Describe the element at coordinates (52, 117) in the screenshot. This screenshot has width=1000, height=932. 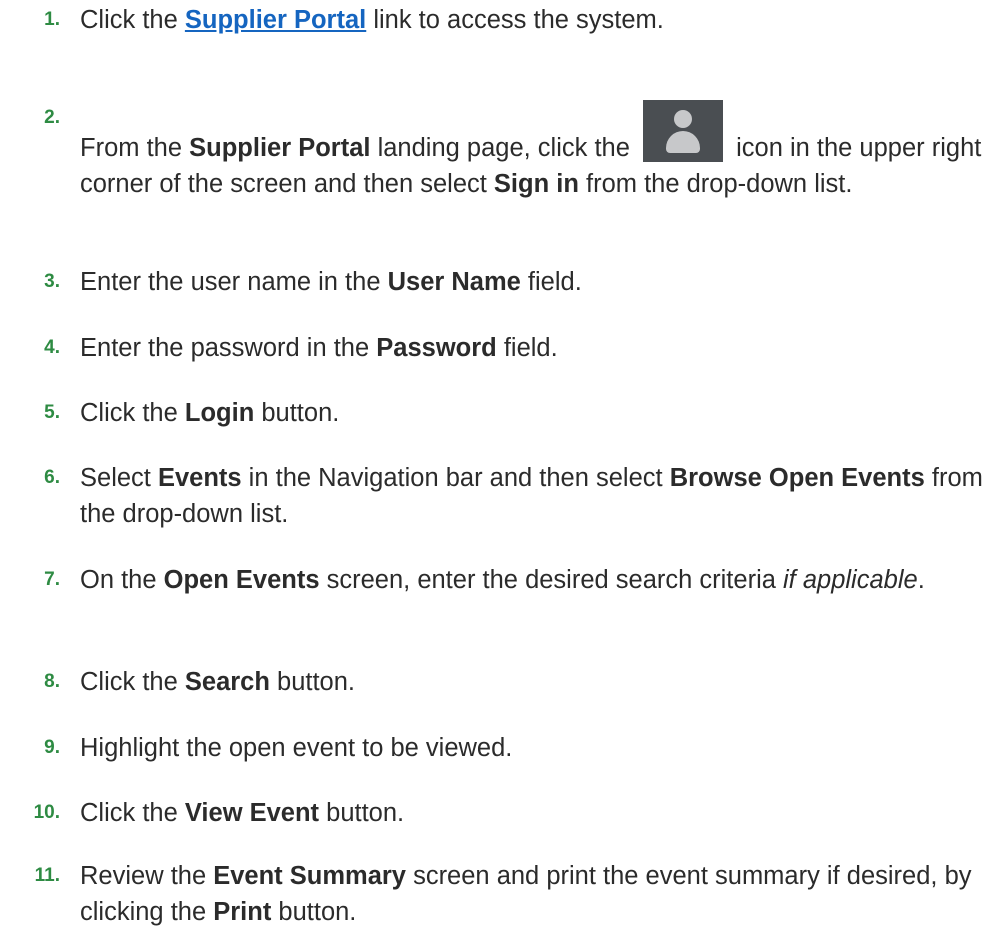
I see `step-number: 2.` at that location.